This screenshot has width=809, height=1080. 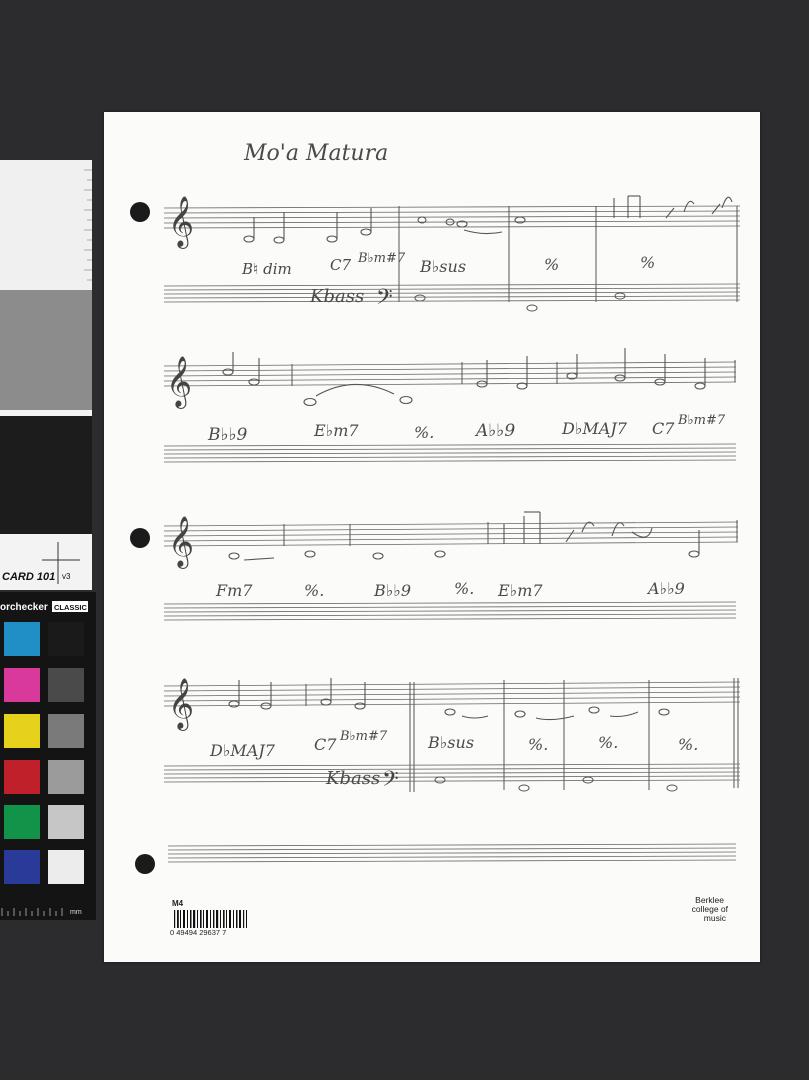 I want to click on swatch-navy, so click(x=22, y=867).